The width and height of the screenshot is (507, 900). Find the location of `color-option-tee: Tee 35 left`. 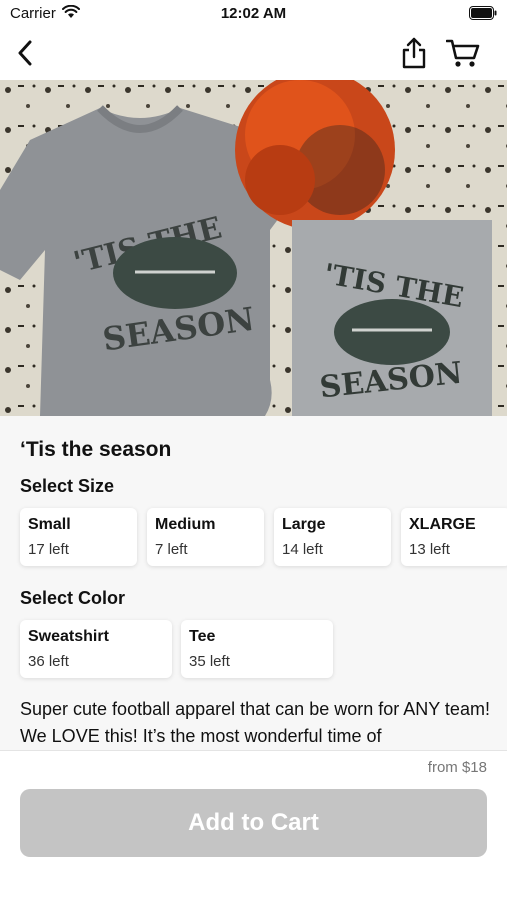

color-option-tee: Tee 35 left is located at coordinates (257, 649).